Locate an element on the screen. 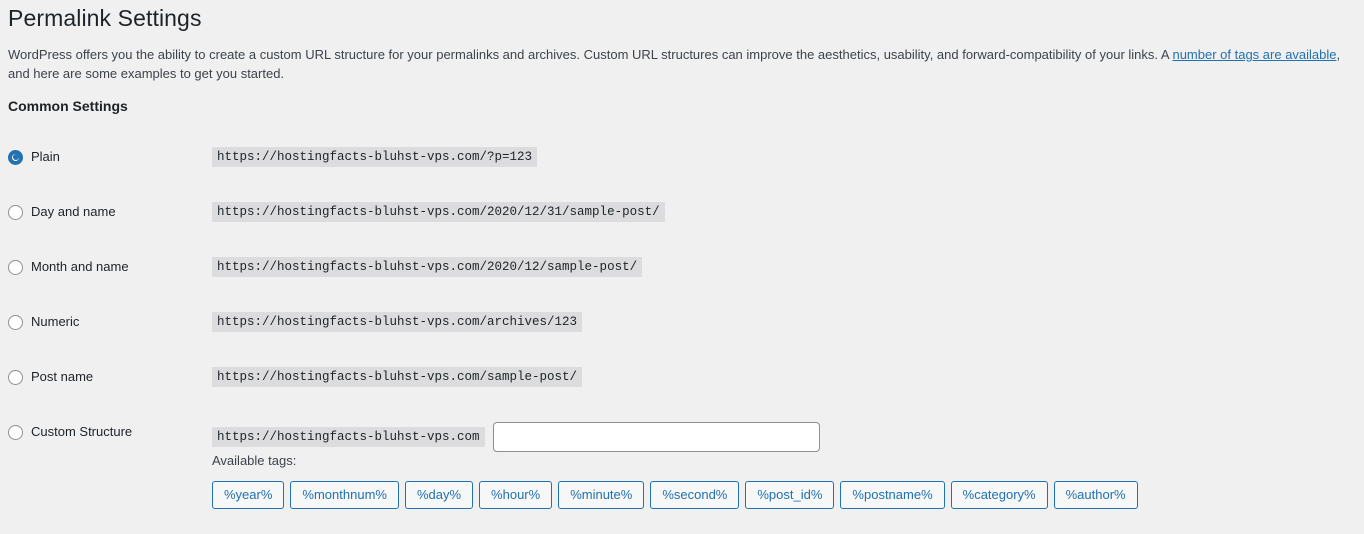  tag-button-day: %day% is located at coordinates (439, 495).